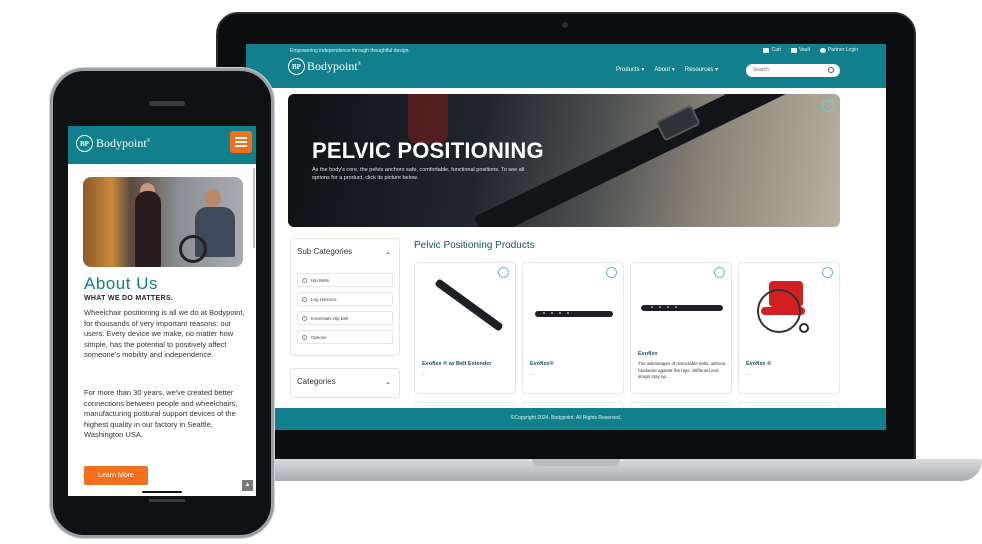  What do you see at coordinates (838, 50) in the screenshot?
I see `partner-login-link: Partner Login` at bounding box center [838, 50].